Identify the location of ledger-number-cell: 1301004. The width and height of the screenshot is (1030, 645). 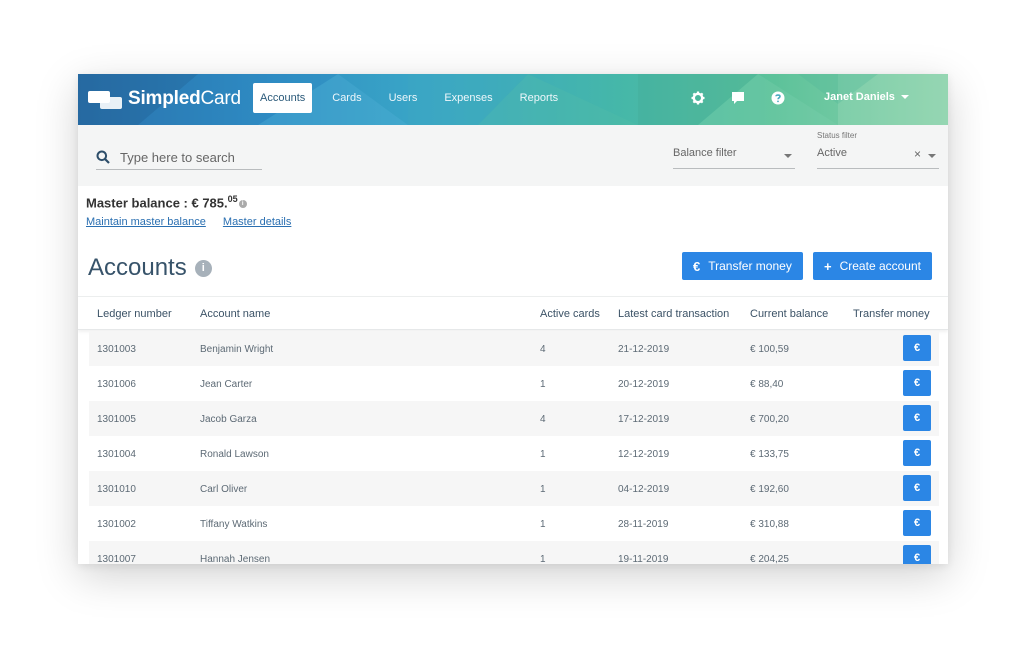
(116, 454).